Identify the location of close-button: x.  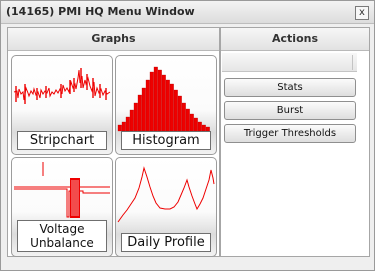
(362, 13).